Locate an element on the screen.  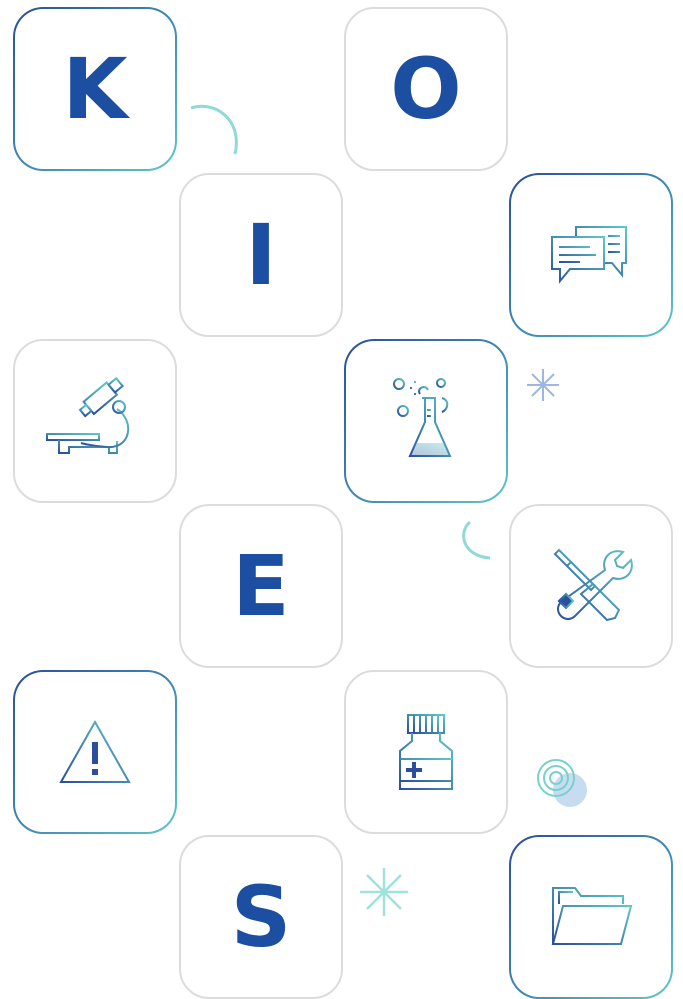
arc-icon is located at coordinates (476, 540).